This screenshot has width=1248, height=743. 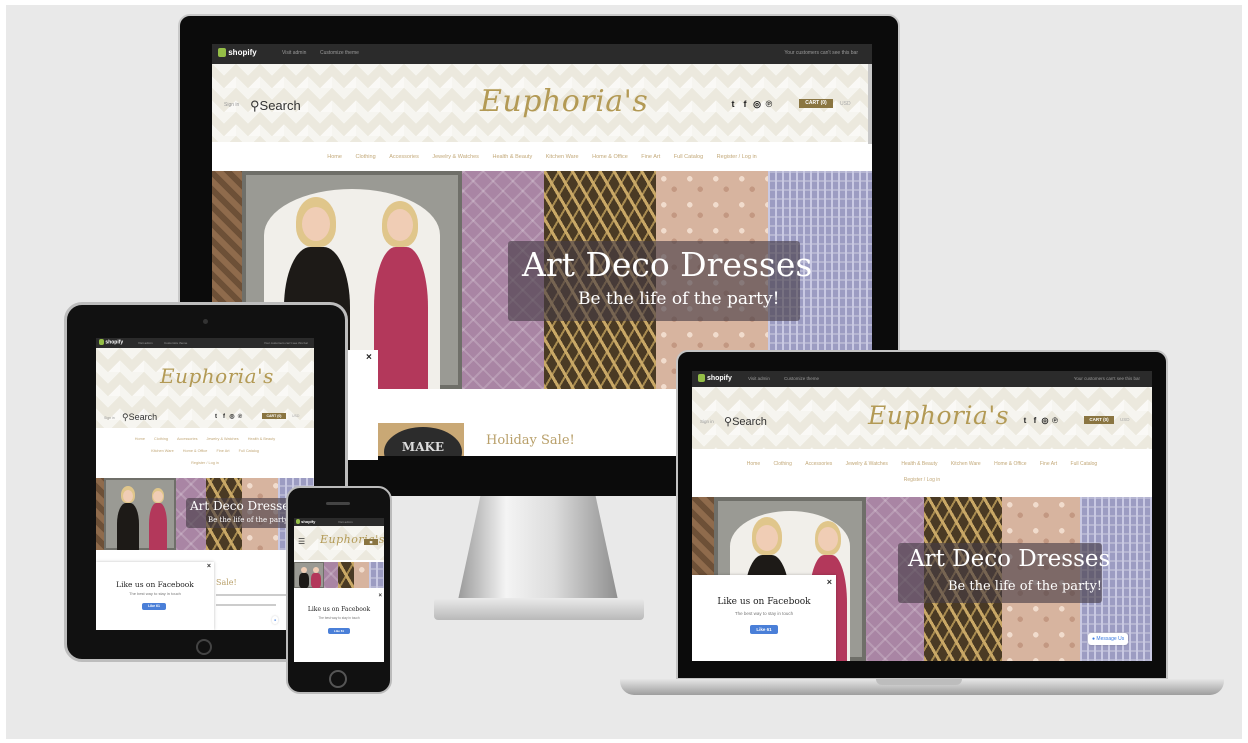 What do you see at coordinates (226, 582) in the screenshot?
I see `holiday-sale-heading-partial: Sale!` at bounding box center [226, 582].